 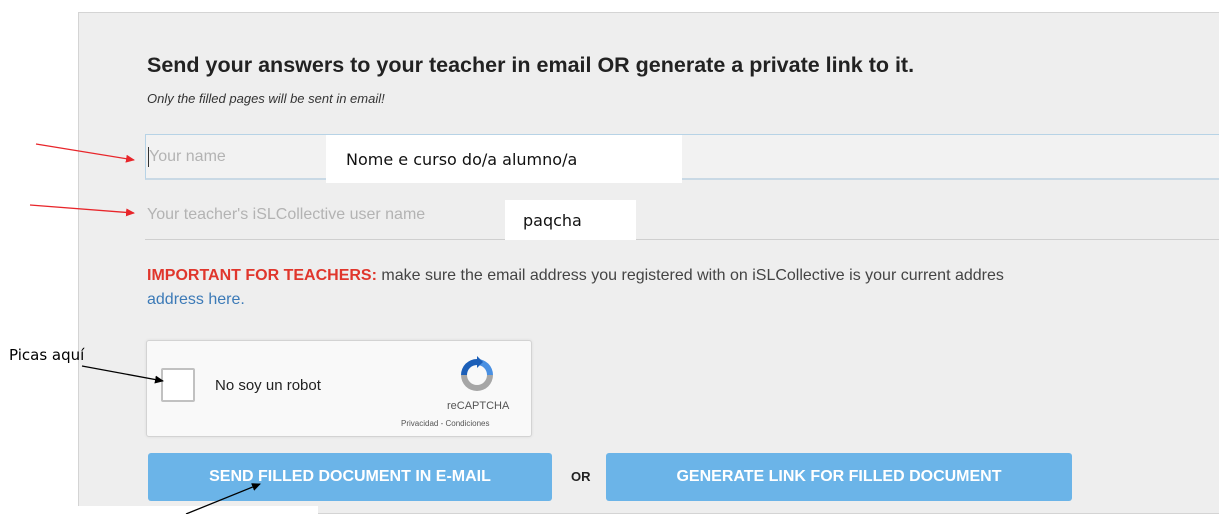 What do you see at coordinates (286, 214) in the screenshot?
I see `teacher-placeholder: Your teacher's iSLCollective user name` at bounding box center [286, 214].